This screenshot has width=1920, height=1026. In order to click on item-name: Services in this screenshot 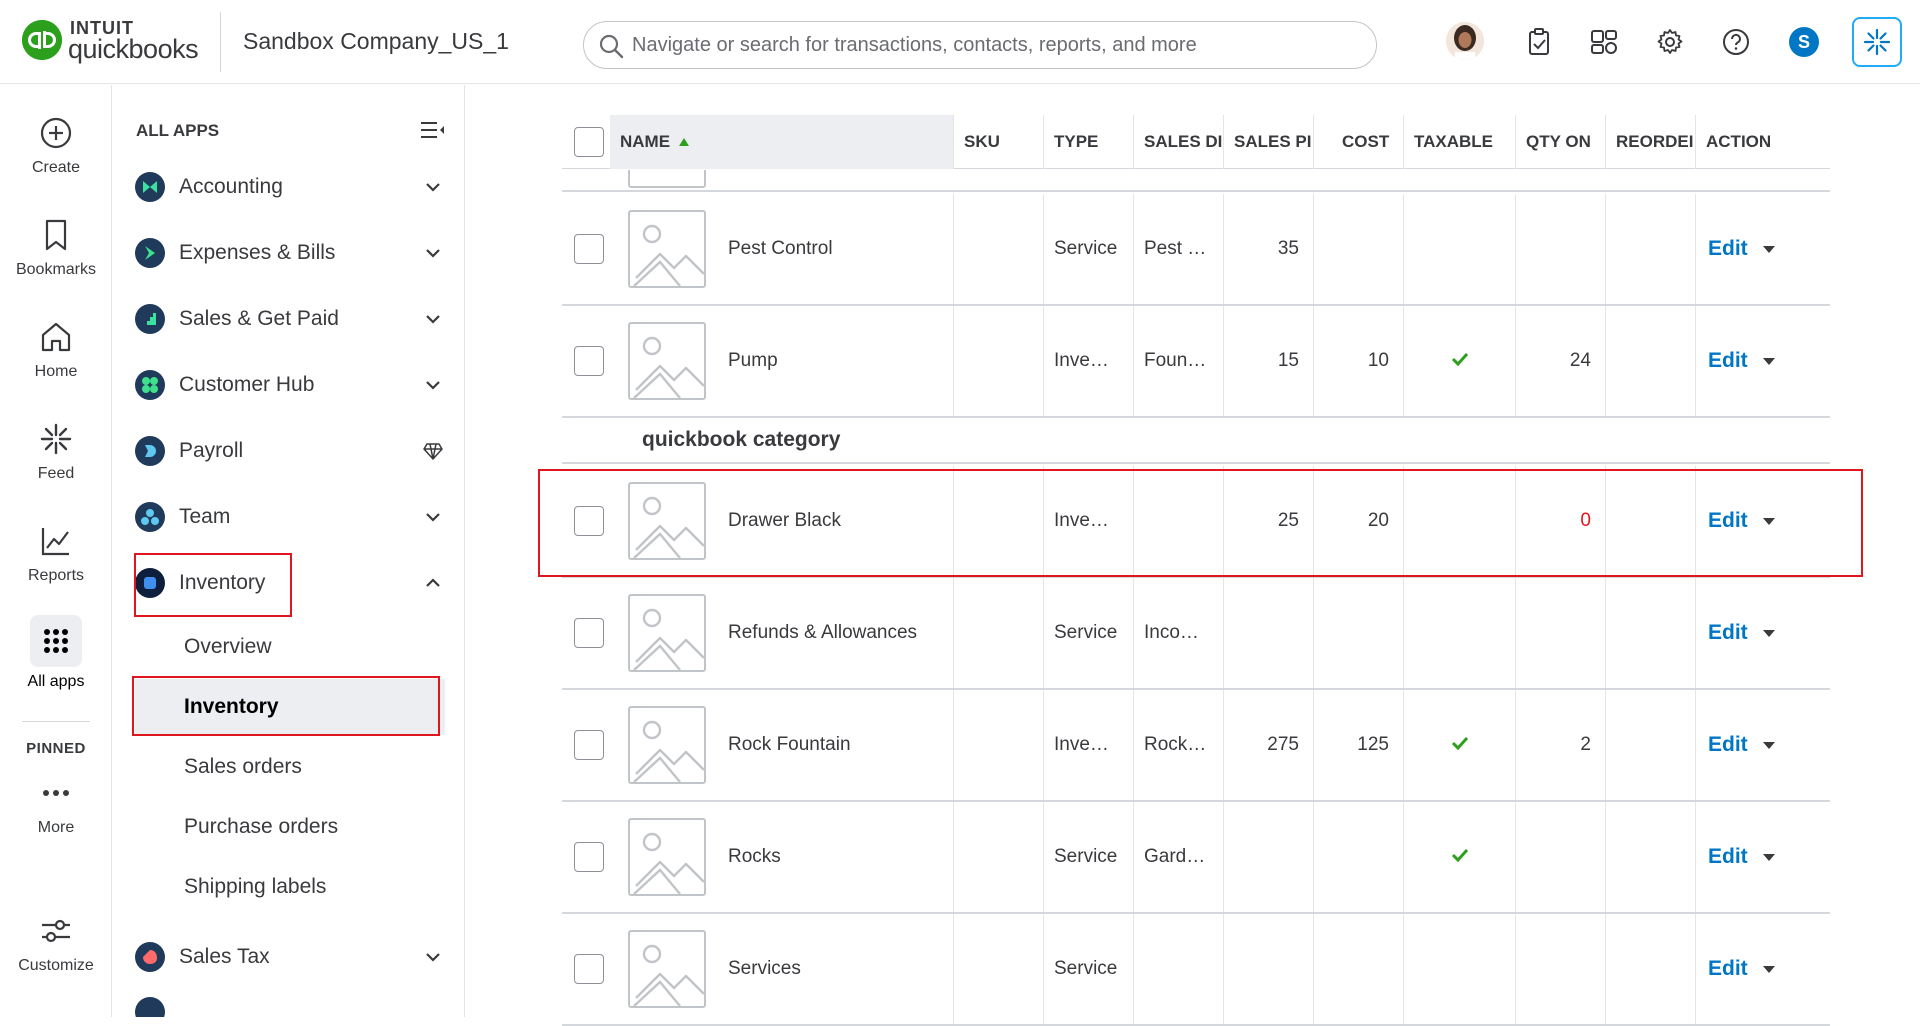, I will do `click(764, 969)`.